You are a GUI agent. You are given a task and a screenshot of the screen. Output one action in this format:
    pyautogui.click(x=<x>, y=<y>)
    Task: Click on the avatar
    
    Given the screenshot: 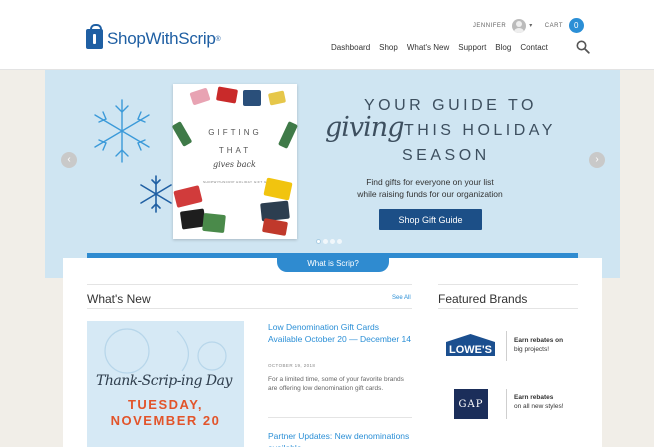 What is the action you would take?
    pyautogui.click(x=519, y=25)
    